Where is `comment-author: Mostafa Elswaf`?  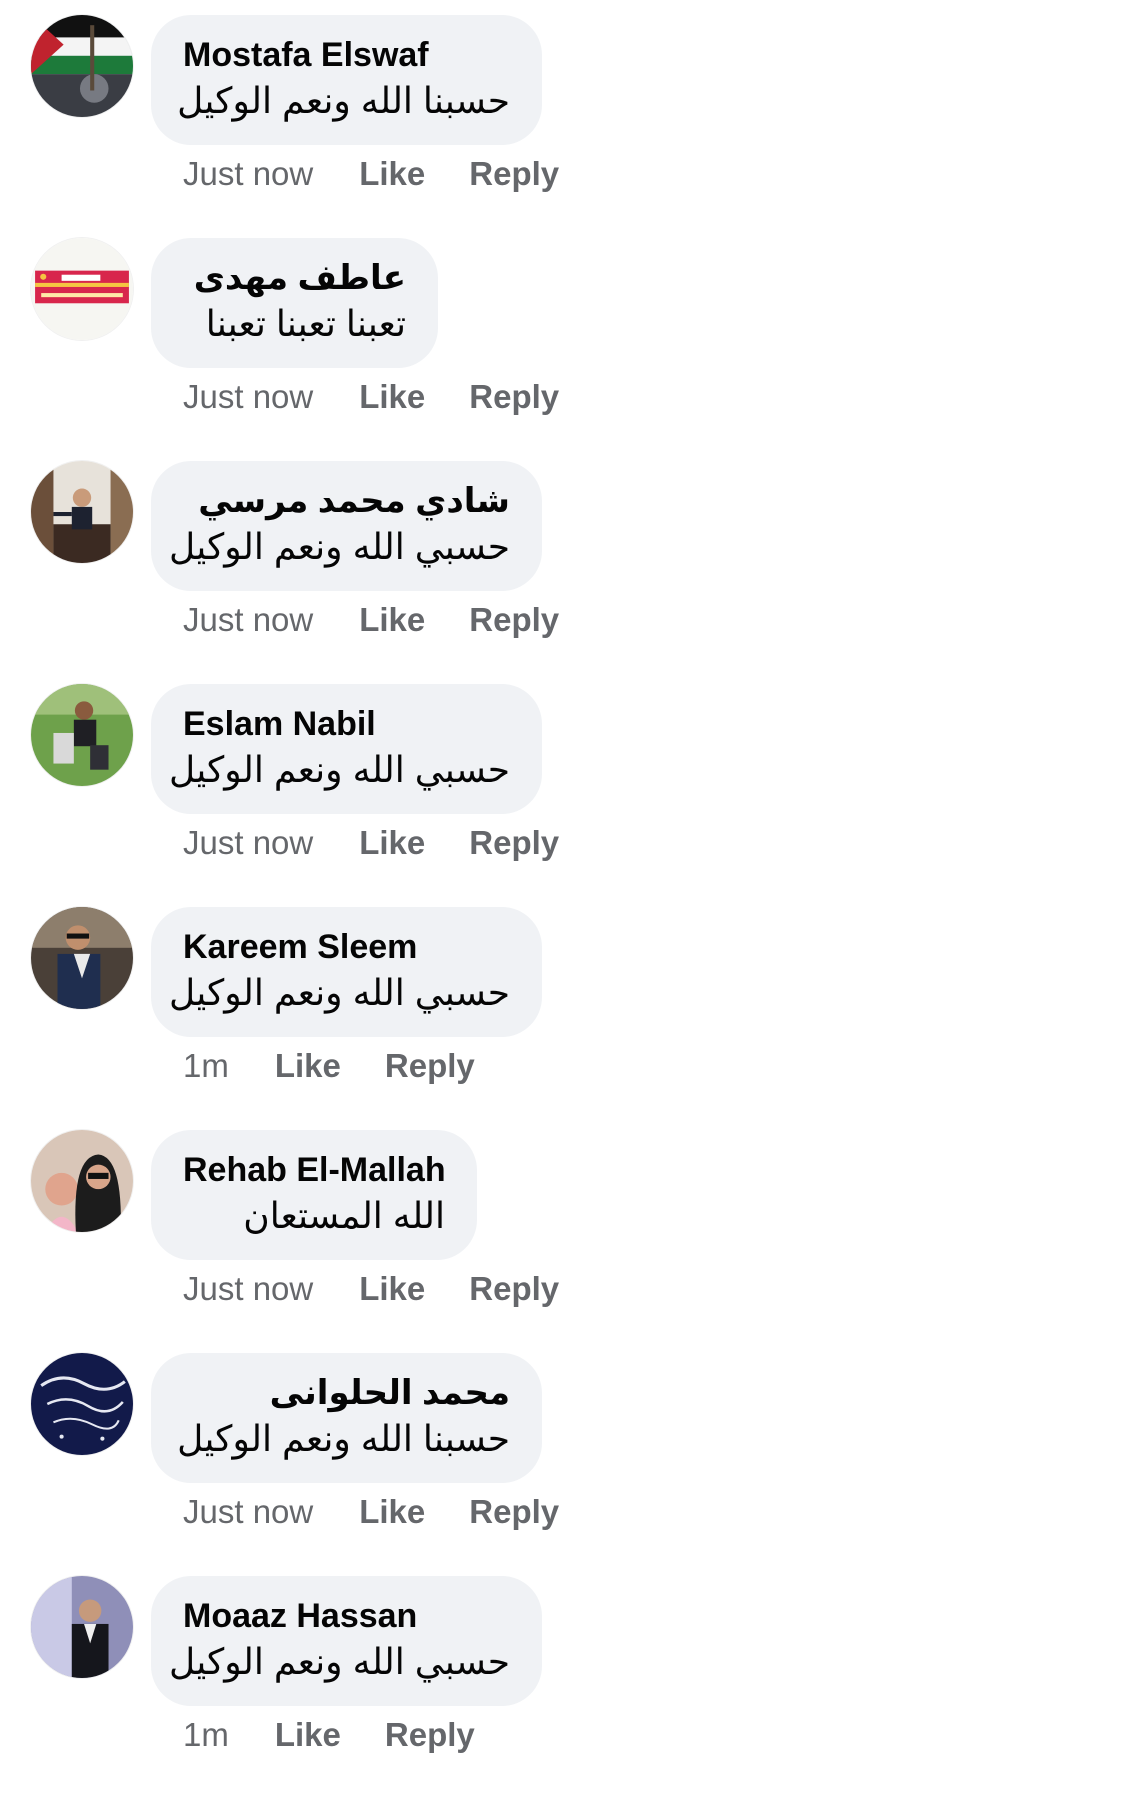 comment-author: Mostafa Elswaf is located at coordinates (346, 55).